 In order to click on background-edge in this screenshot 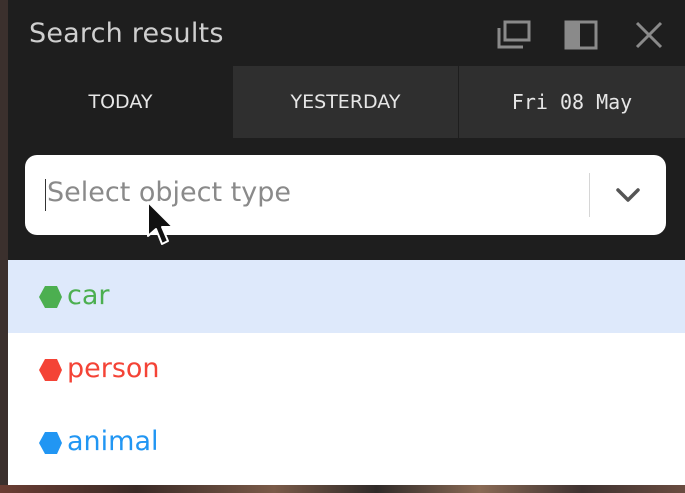, I will do `click(4, 246)`.